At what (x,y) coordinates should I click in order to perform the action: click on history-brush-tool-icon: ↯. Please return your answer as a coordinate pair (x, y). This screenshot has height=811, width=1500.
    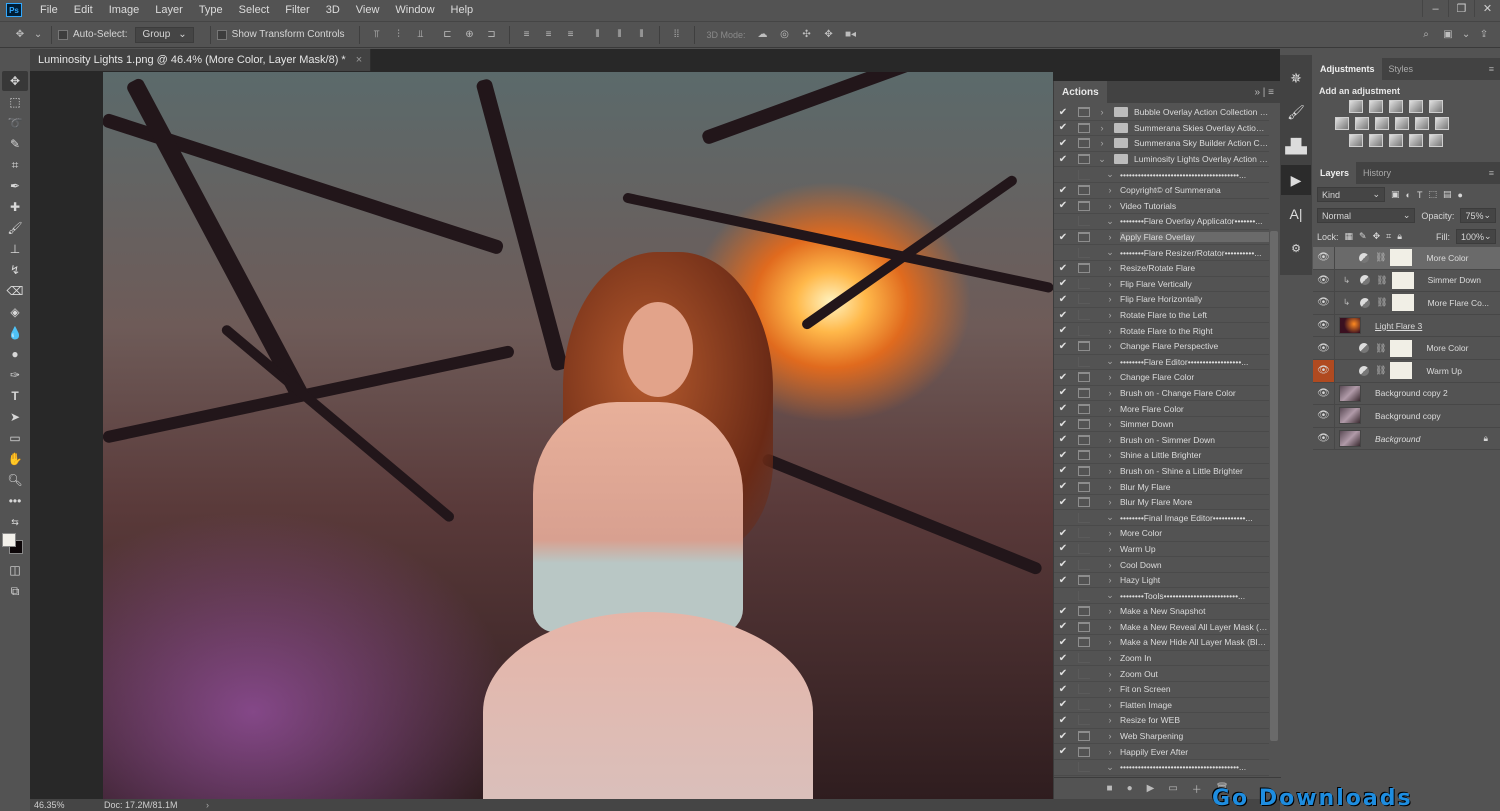
    Looking at the image, I should click on (15, 270).